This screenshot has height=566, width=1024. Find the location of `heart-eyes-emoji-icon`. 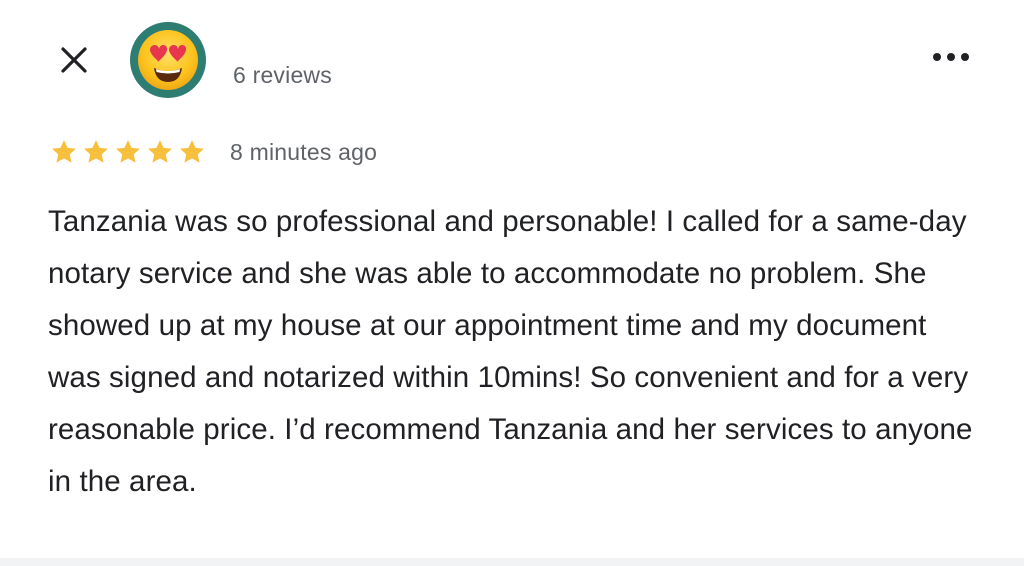

heart-eyes-emoji-icon is located at coordinates (168, 60).